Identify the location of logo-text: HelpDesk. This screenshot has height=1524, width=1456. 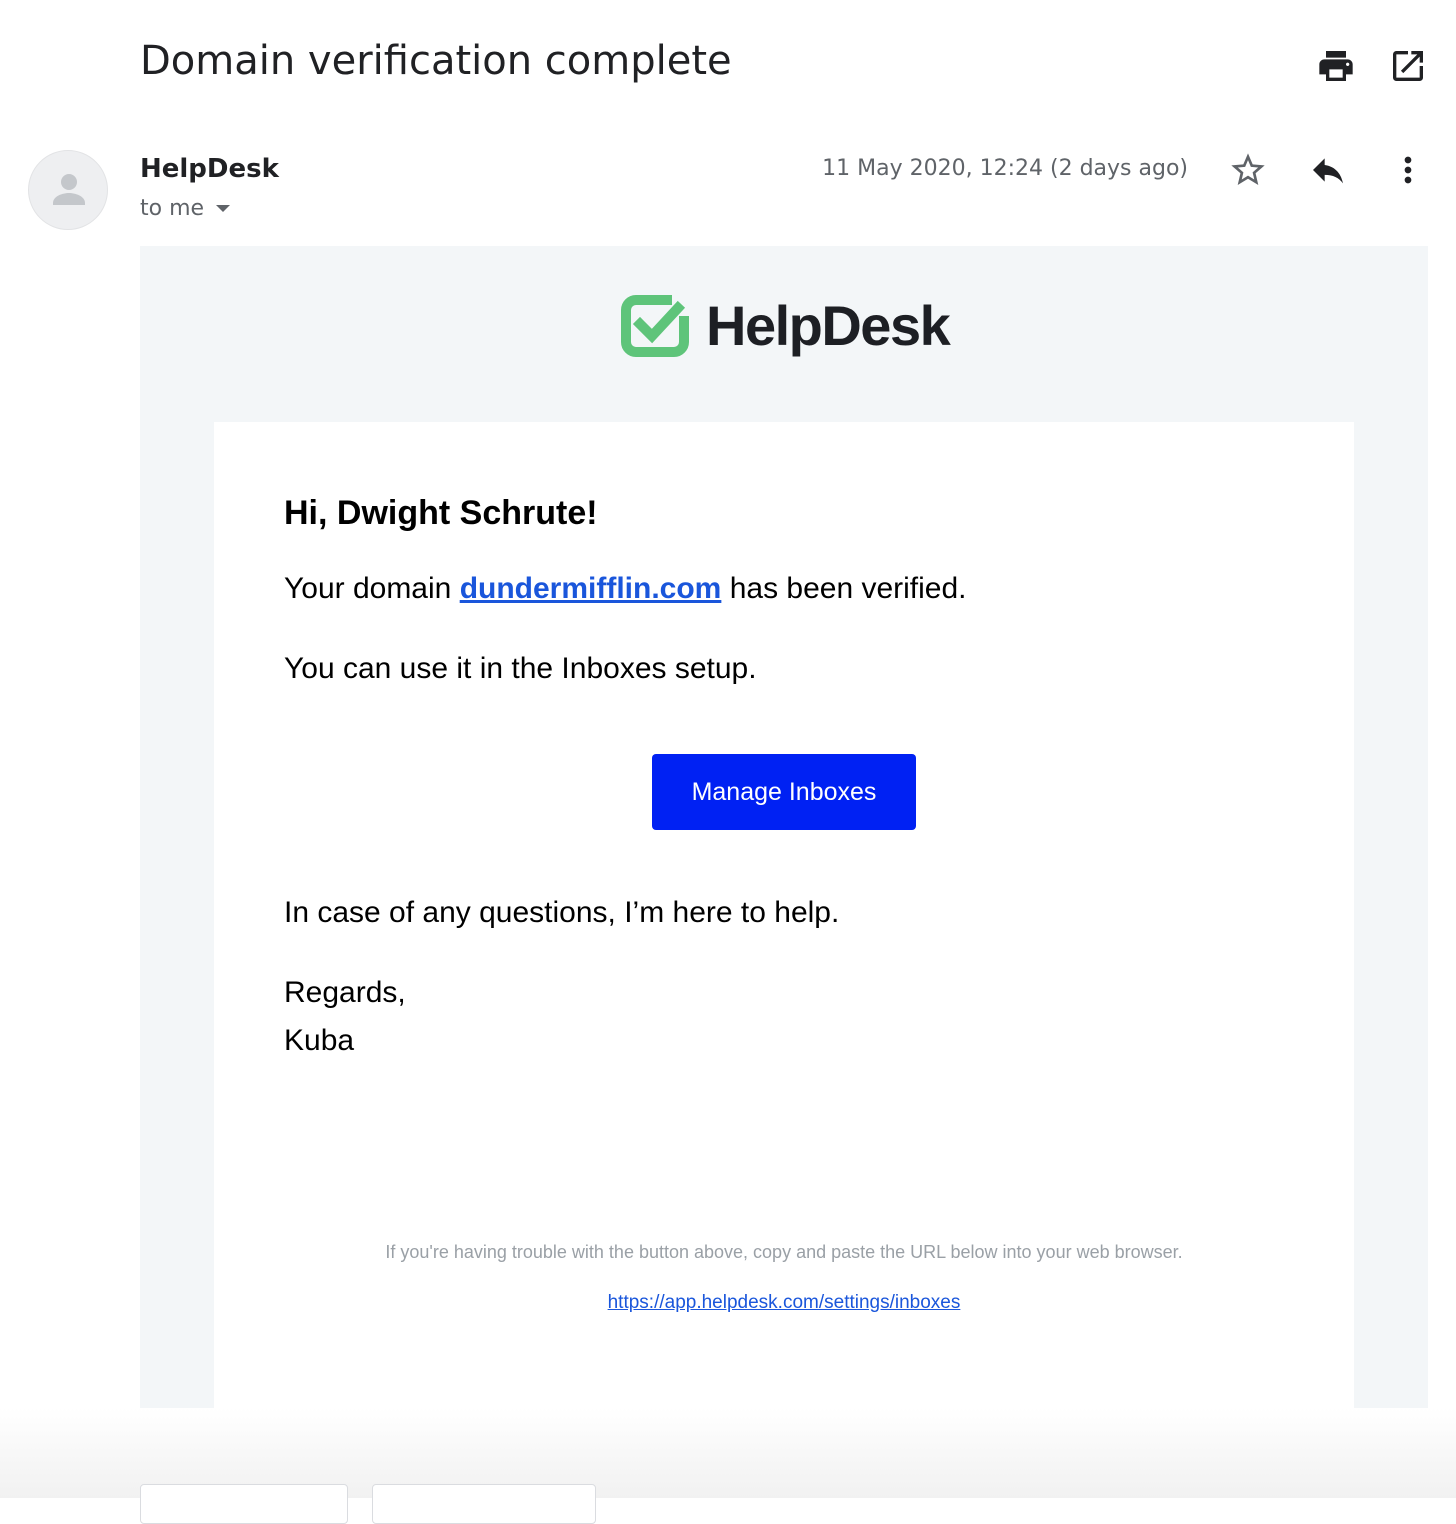
(828, 325).